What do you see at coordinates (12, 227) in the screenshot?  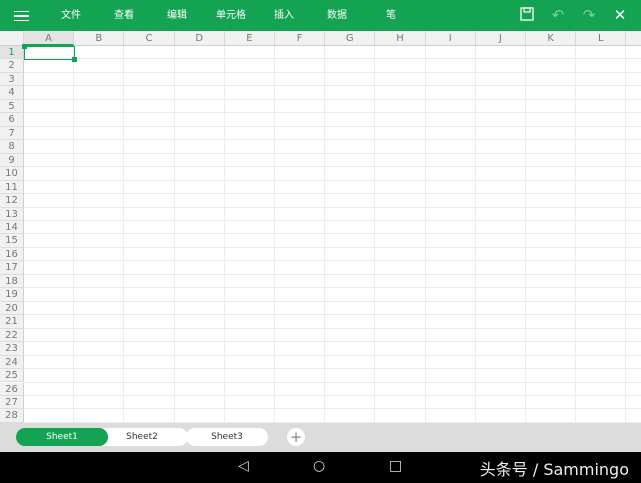 I see `row-header: 14` at bounding box center [12, 227].